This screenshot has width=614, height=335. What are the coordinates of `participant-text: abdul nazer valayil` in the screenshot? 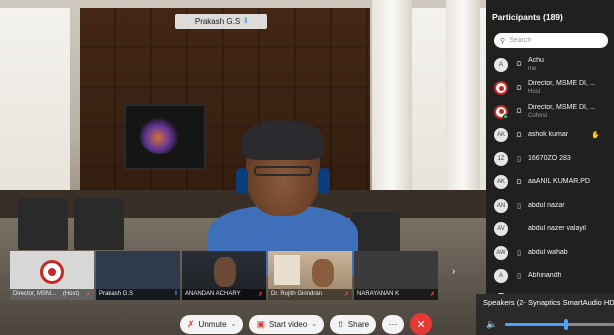 It's located at (557, 229).